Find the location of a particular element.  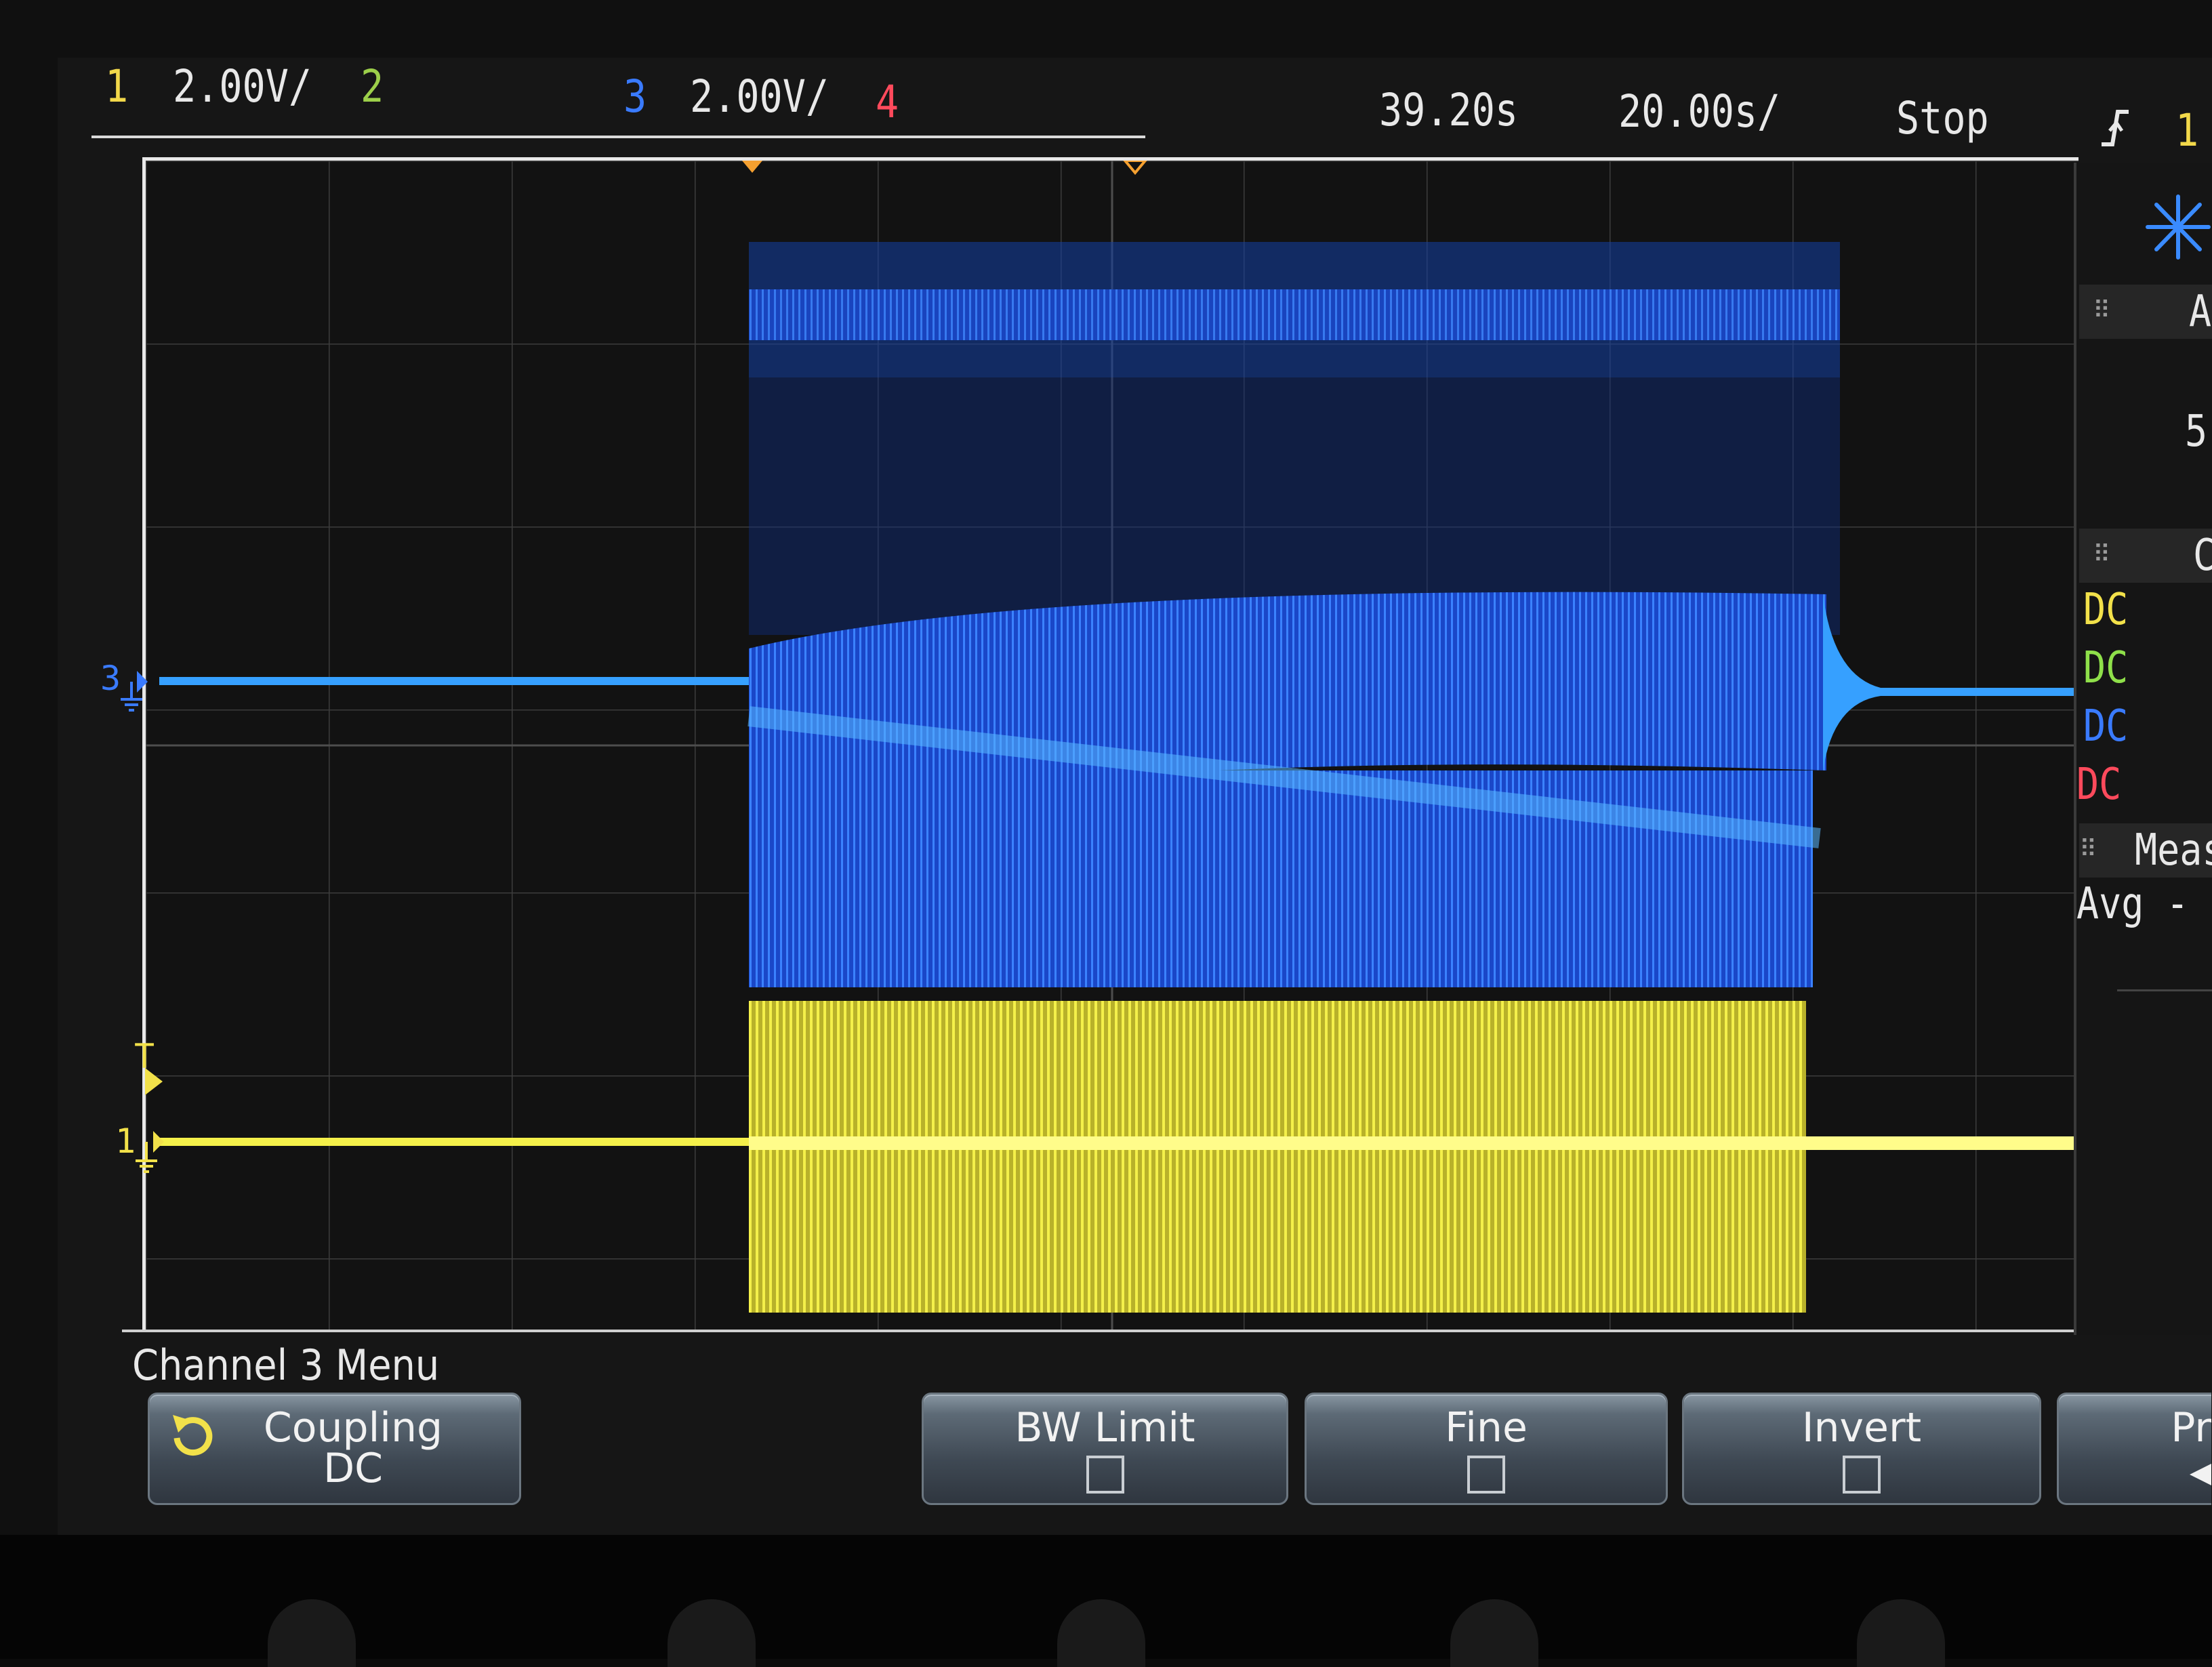

agilent-spark-icon is located at coordinates (2178, 227).